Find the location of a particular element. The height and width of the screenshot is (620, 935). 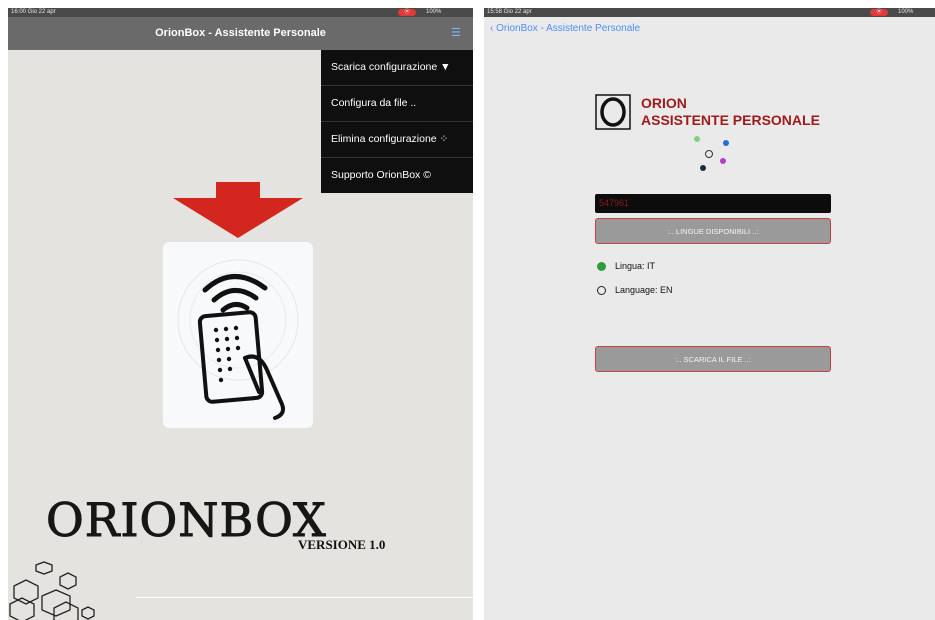

brand-subtitle: ASSISTENTE PERSONALE is located at coordinates (730, 120).